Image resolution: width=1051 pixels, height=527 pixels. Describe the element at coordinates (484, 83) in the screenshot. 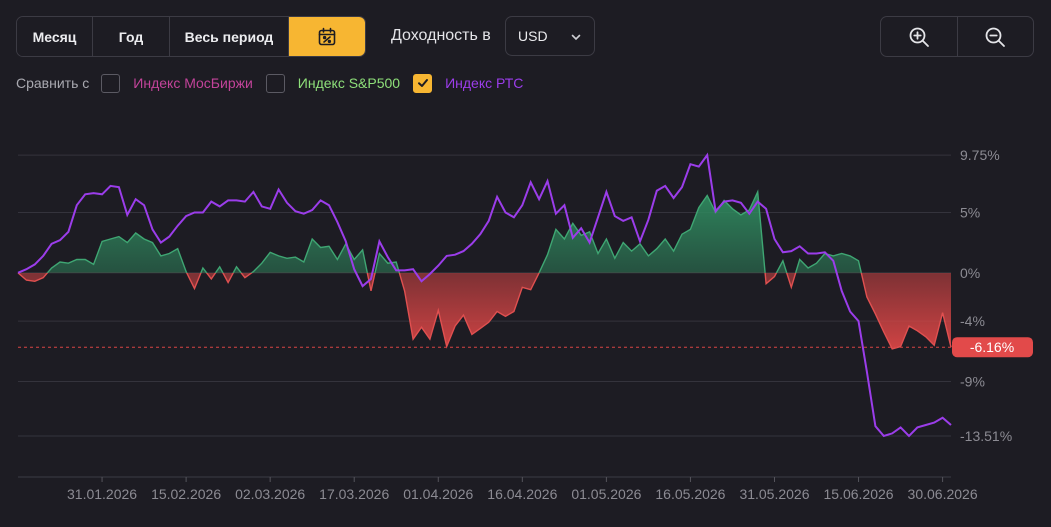

I see `compare-rts-label: Индекс РТС` at that location.